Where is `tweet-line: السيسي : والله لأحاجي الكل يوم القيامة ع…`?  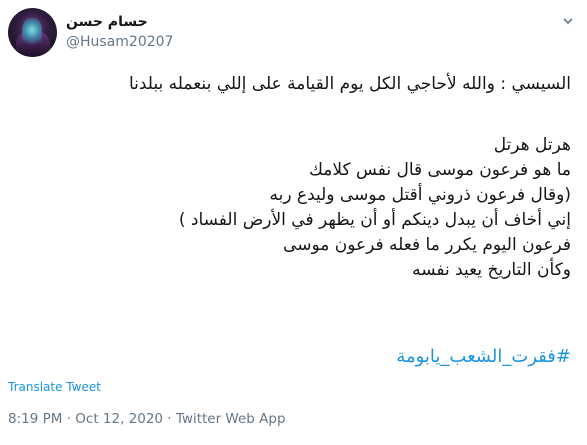 tweet-line: السيسي : والله لأحاجي الكل يوم القيامة ع… is located at coordinates (349, 84).